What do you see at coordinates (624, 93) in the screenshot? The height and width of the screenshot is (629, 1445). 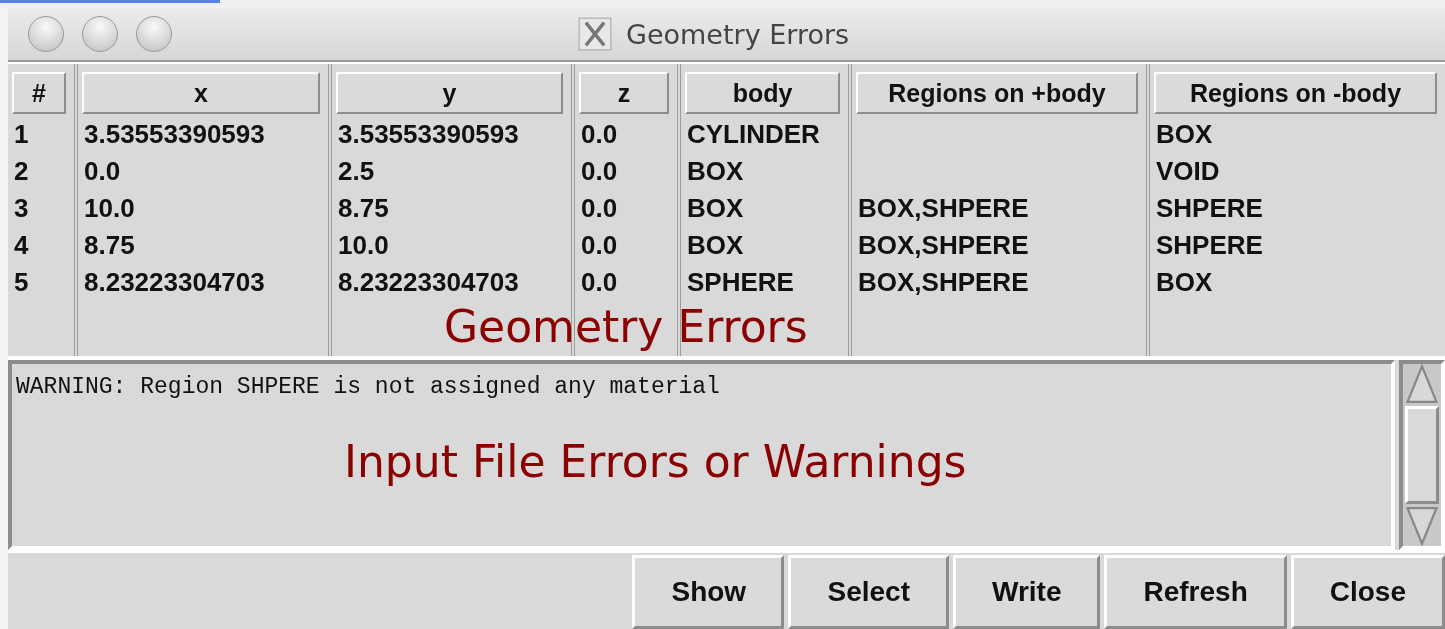 I see `column-header: z` at bounding box center [624, 93].